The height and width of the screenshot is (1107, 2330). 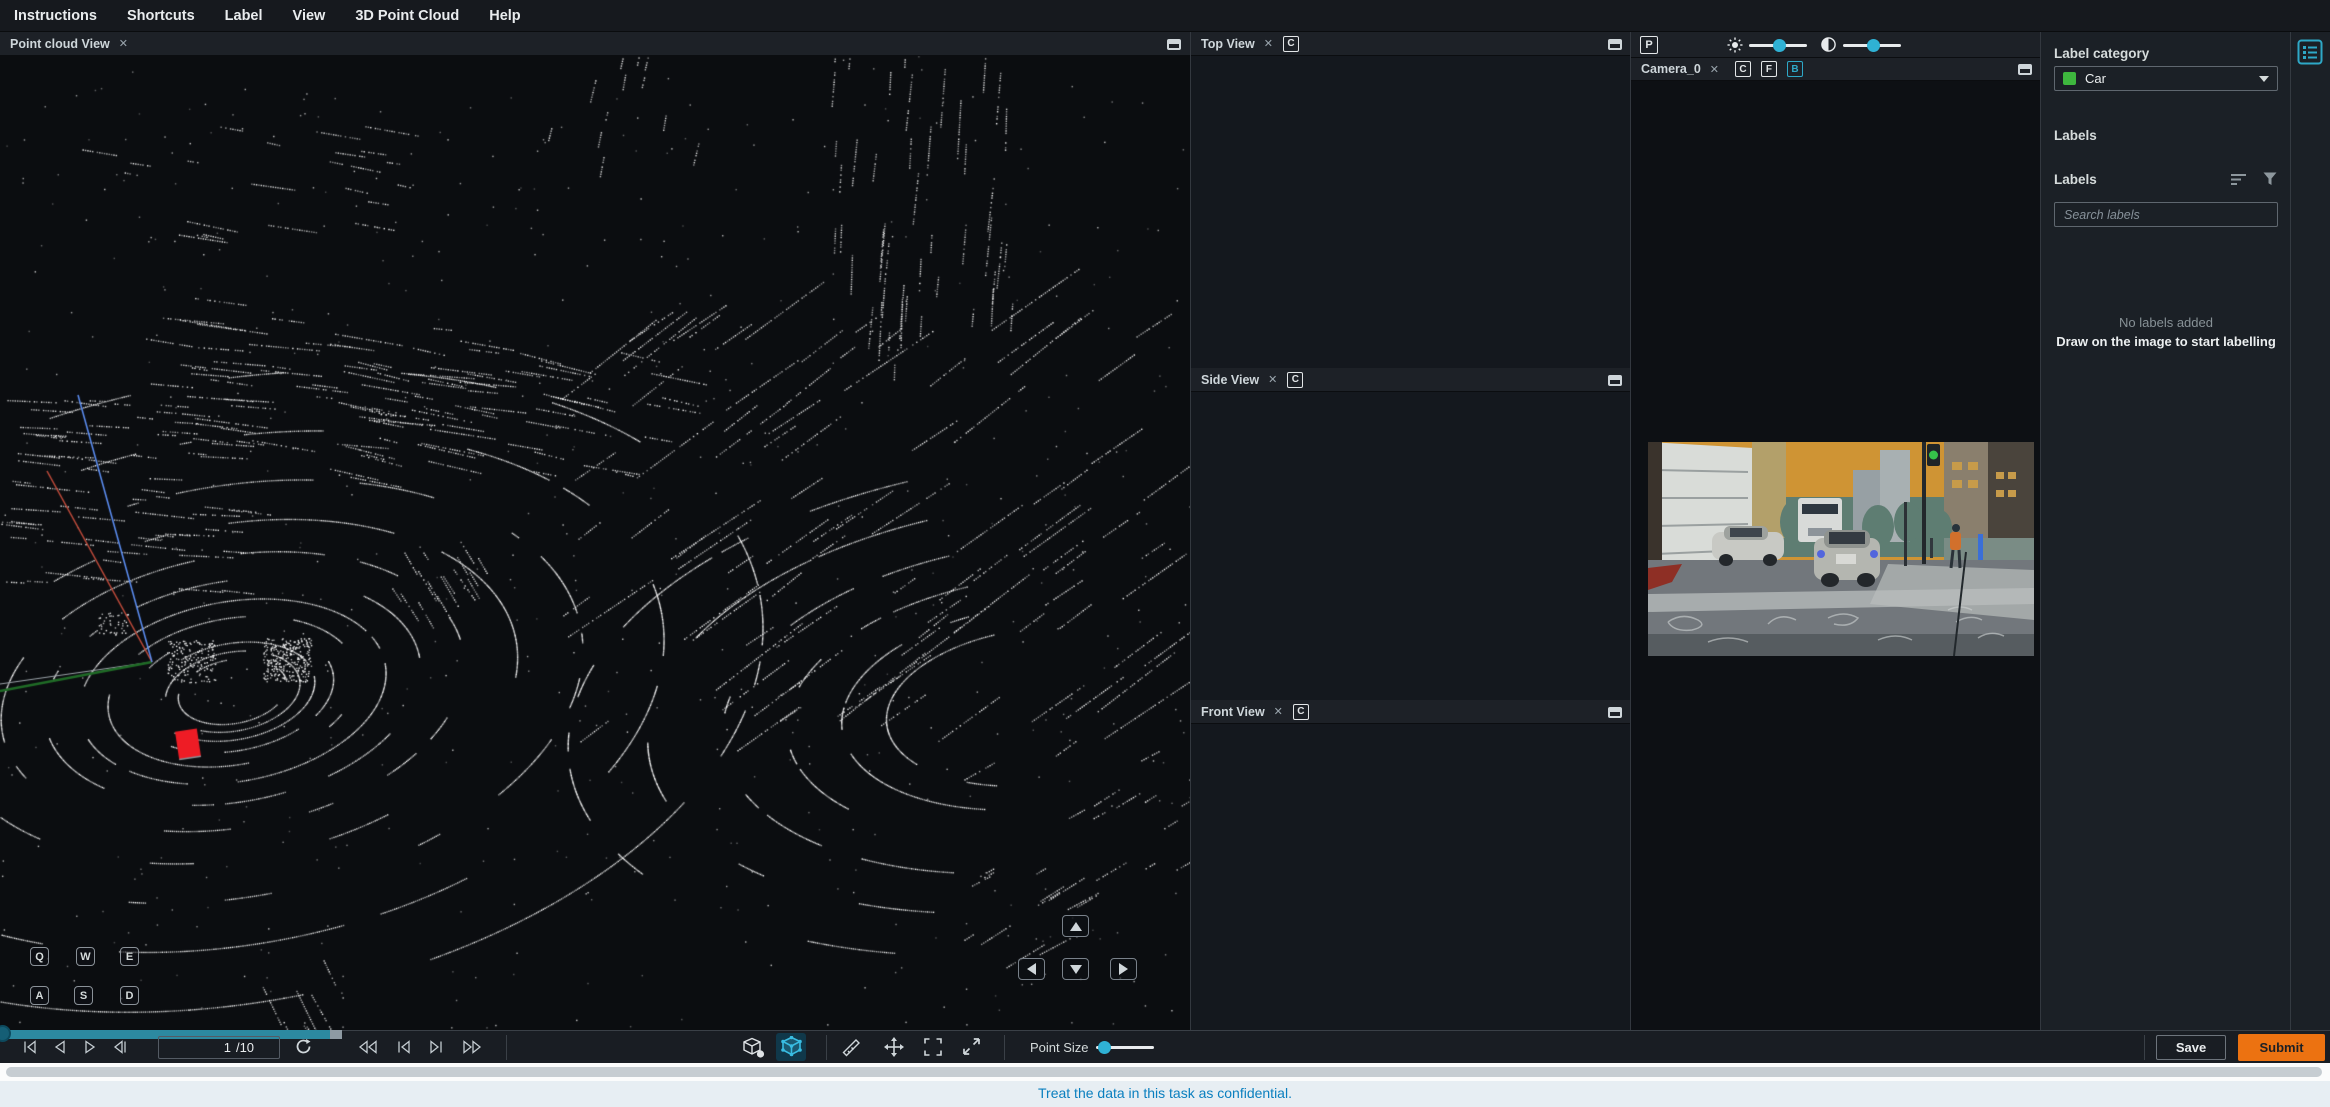 What do you see at coordinates (1228, 43) in the screenshot?
I see `top-view-title: Top View` at bounding box center [1228, 43].